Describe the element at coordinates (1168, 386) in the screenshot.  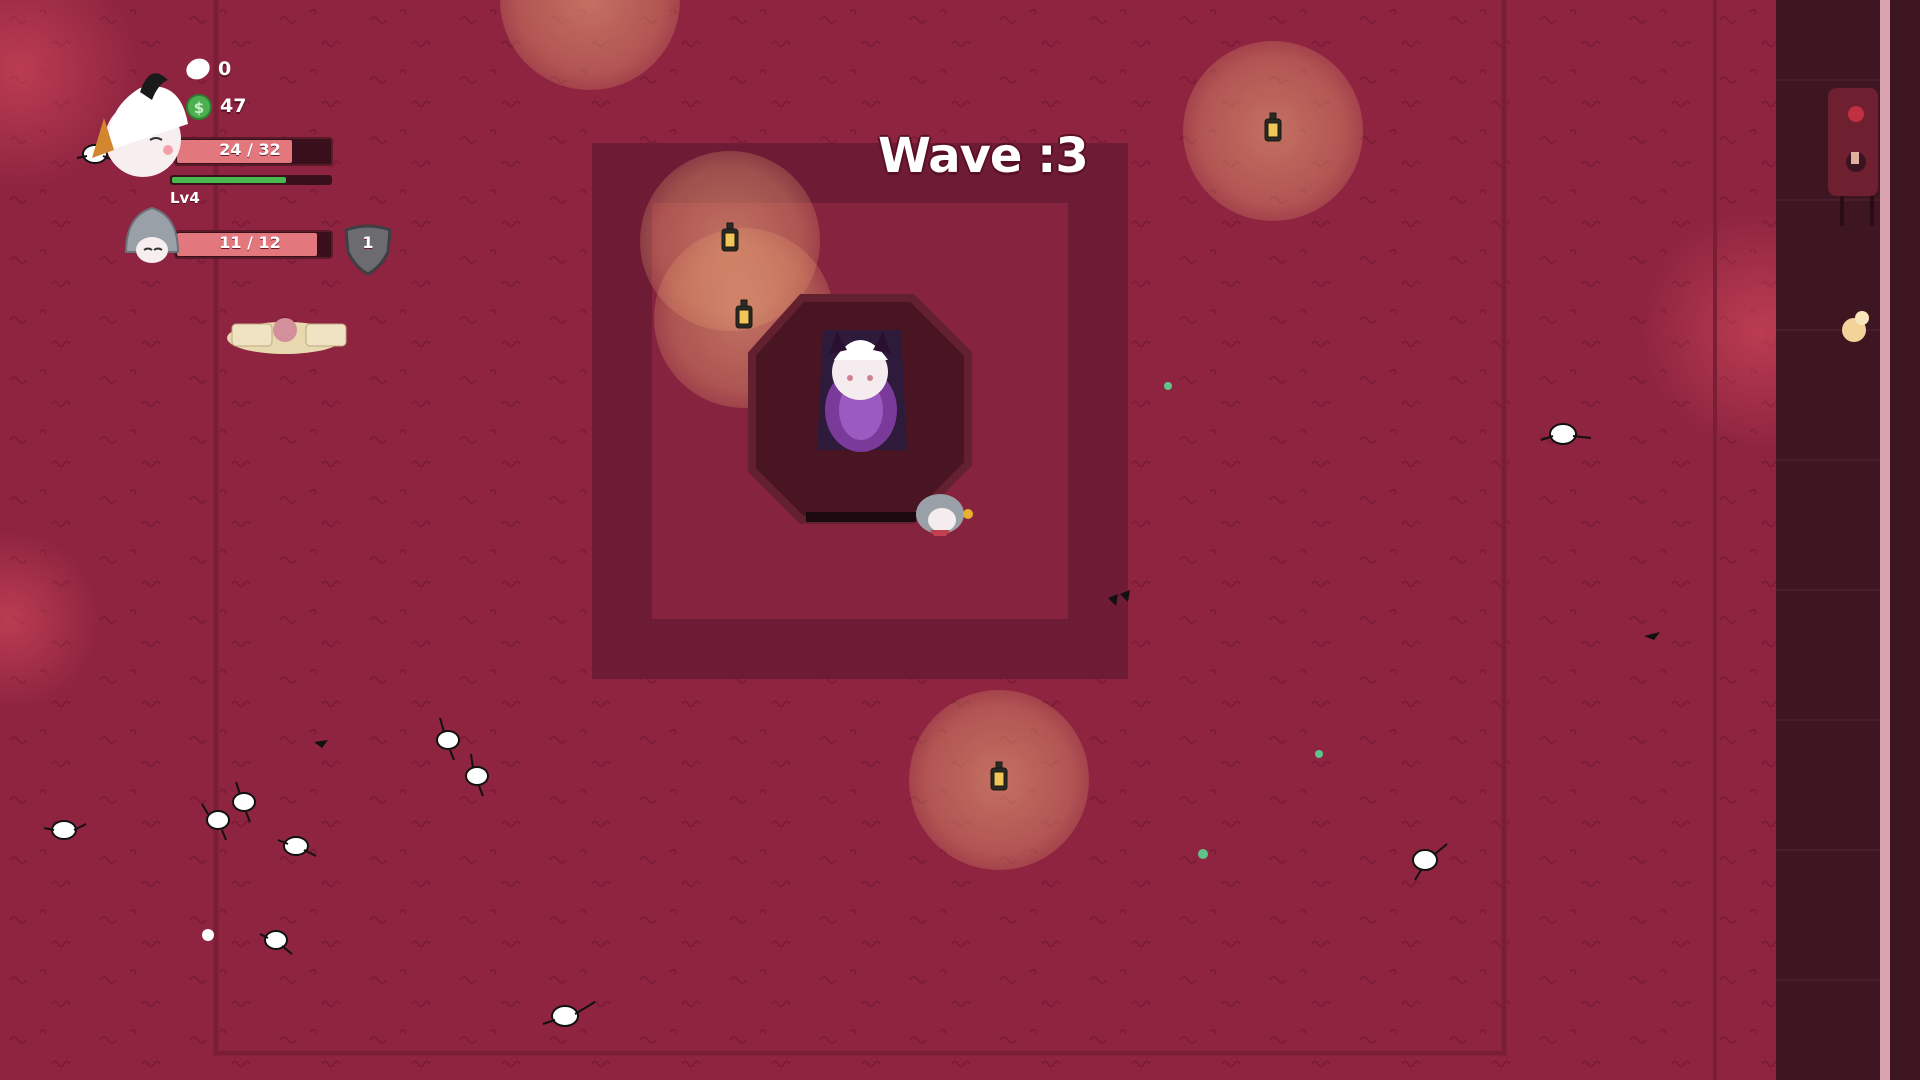
I see `xp-orb-icon` at that location.